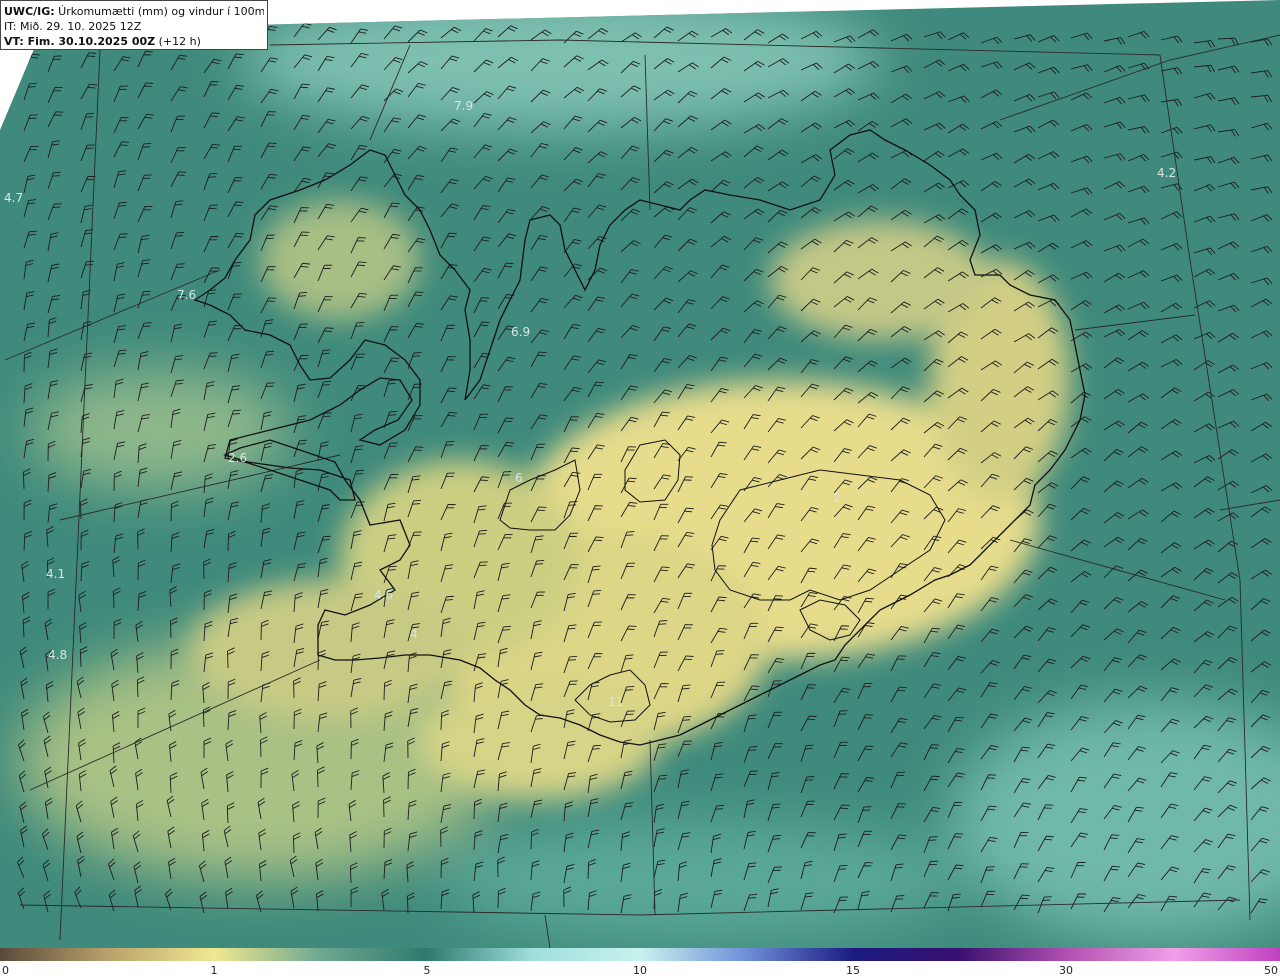 The image size is (1280, 978). I want to click on point-value: 7.9, so click(463, 106).